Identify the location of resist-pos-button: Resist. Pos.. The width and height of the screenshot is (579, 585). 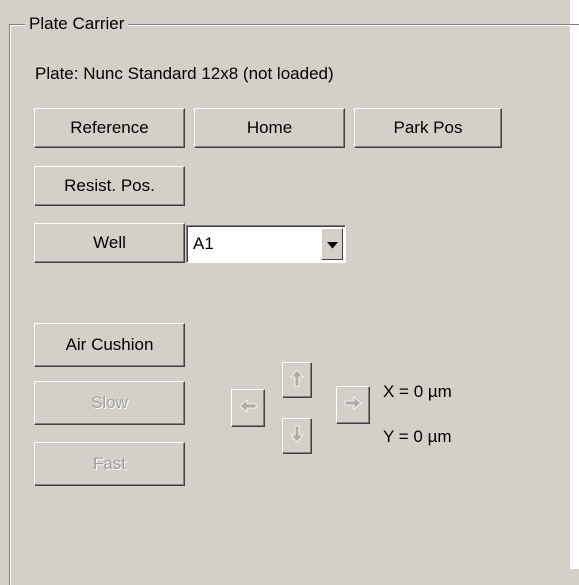
(109, 186).